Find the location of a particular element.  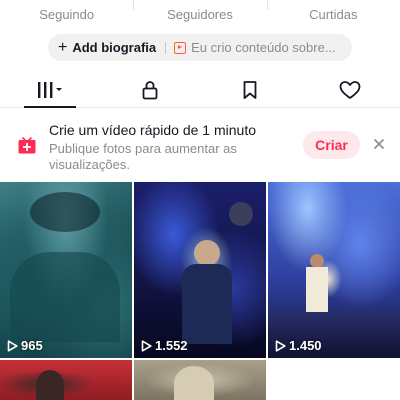

video-thumbnail: 1.552 is located at coordinates (200, 270).